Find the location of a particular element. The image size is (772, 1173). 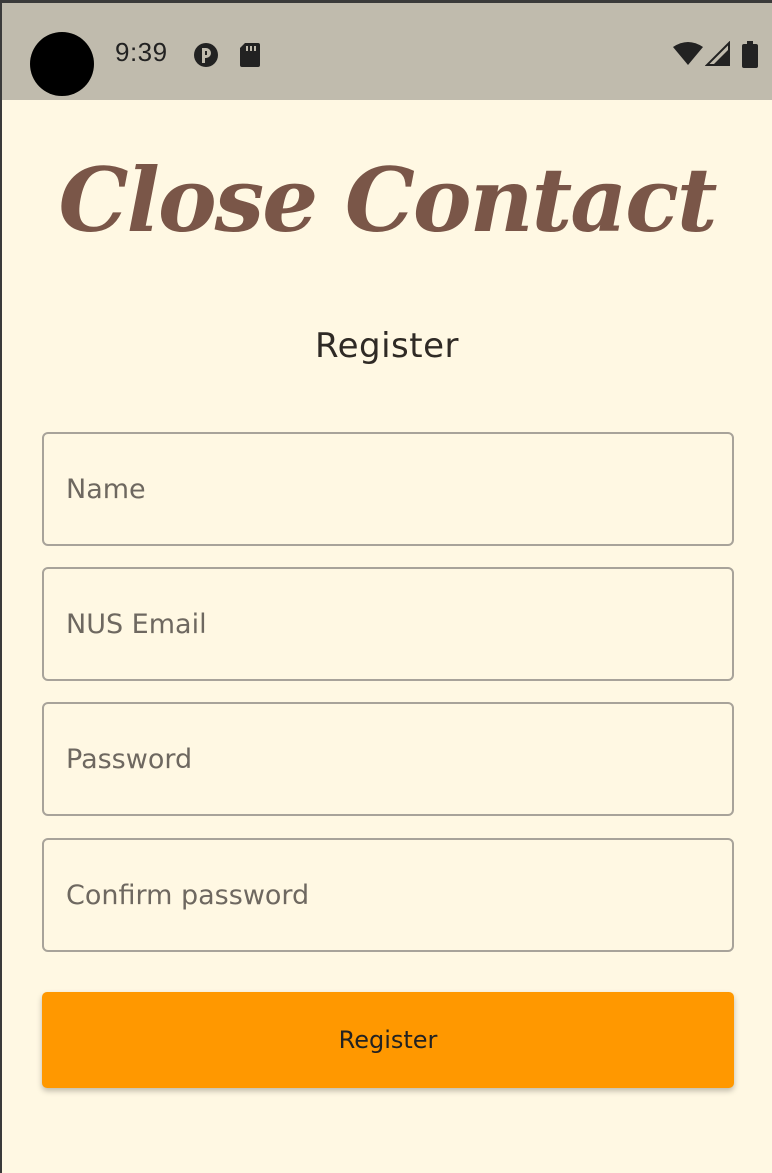

confirm-password-field is located at coordinates (388, 895).